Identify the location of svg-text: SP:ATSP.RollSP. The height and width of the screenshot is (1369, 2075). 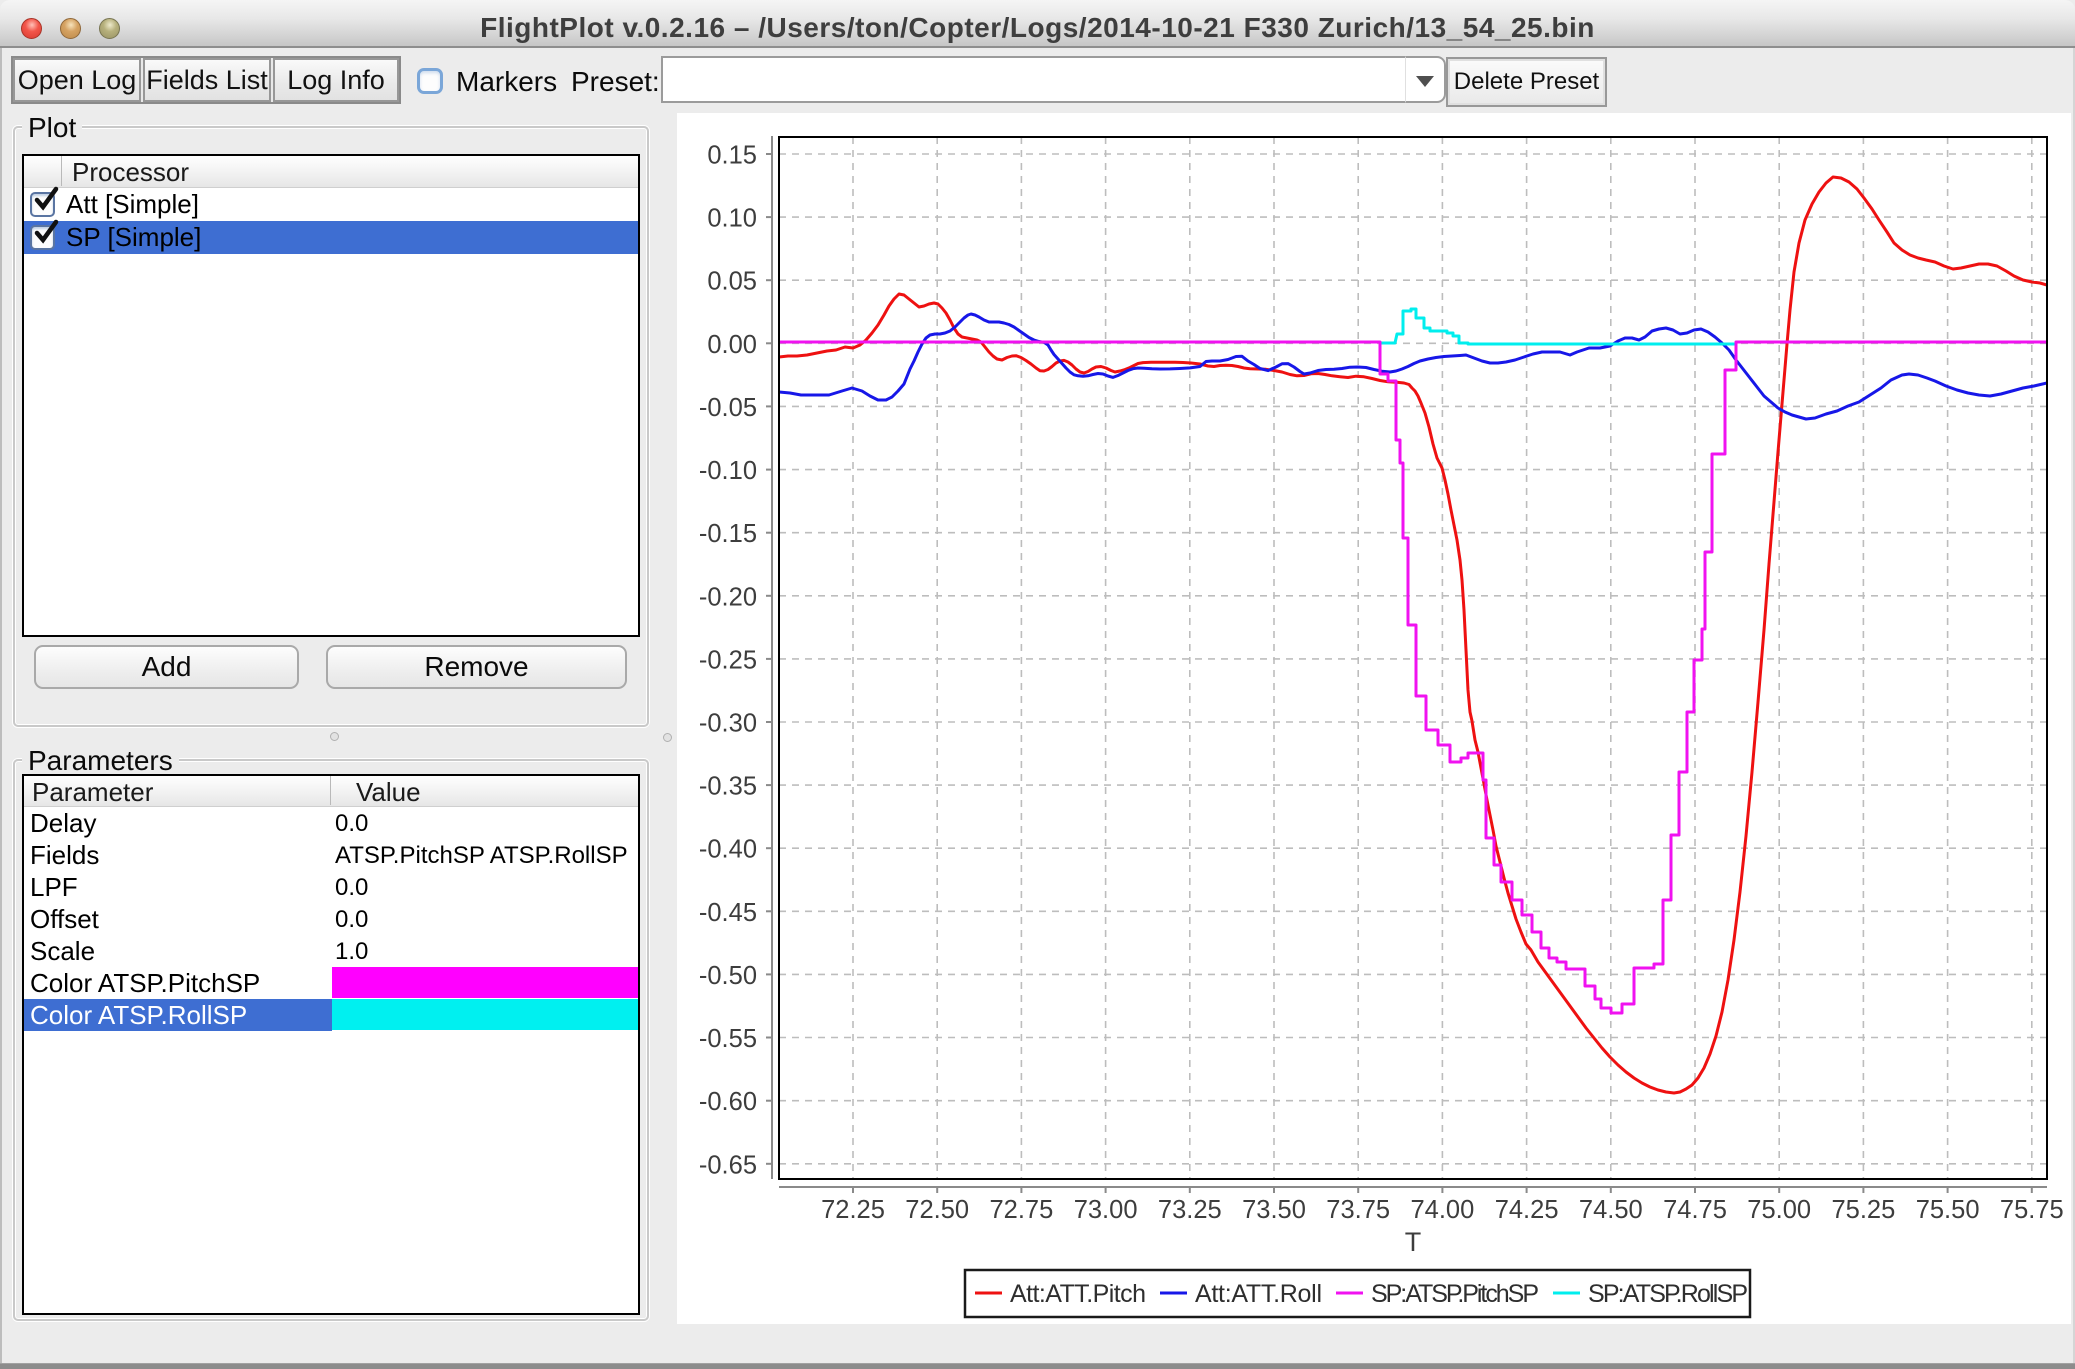
(1668, 1294).